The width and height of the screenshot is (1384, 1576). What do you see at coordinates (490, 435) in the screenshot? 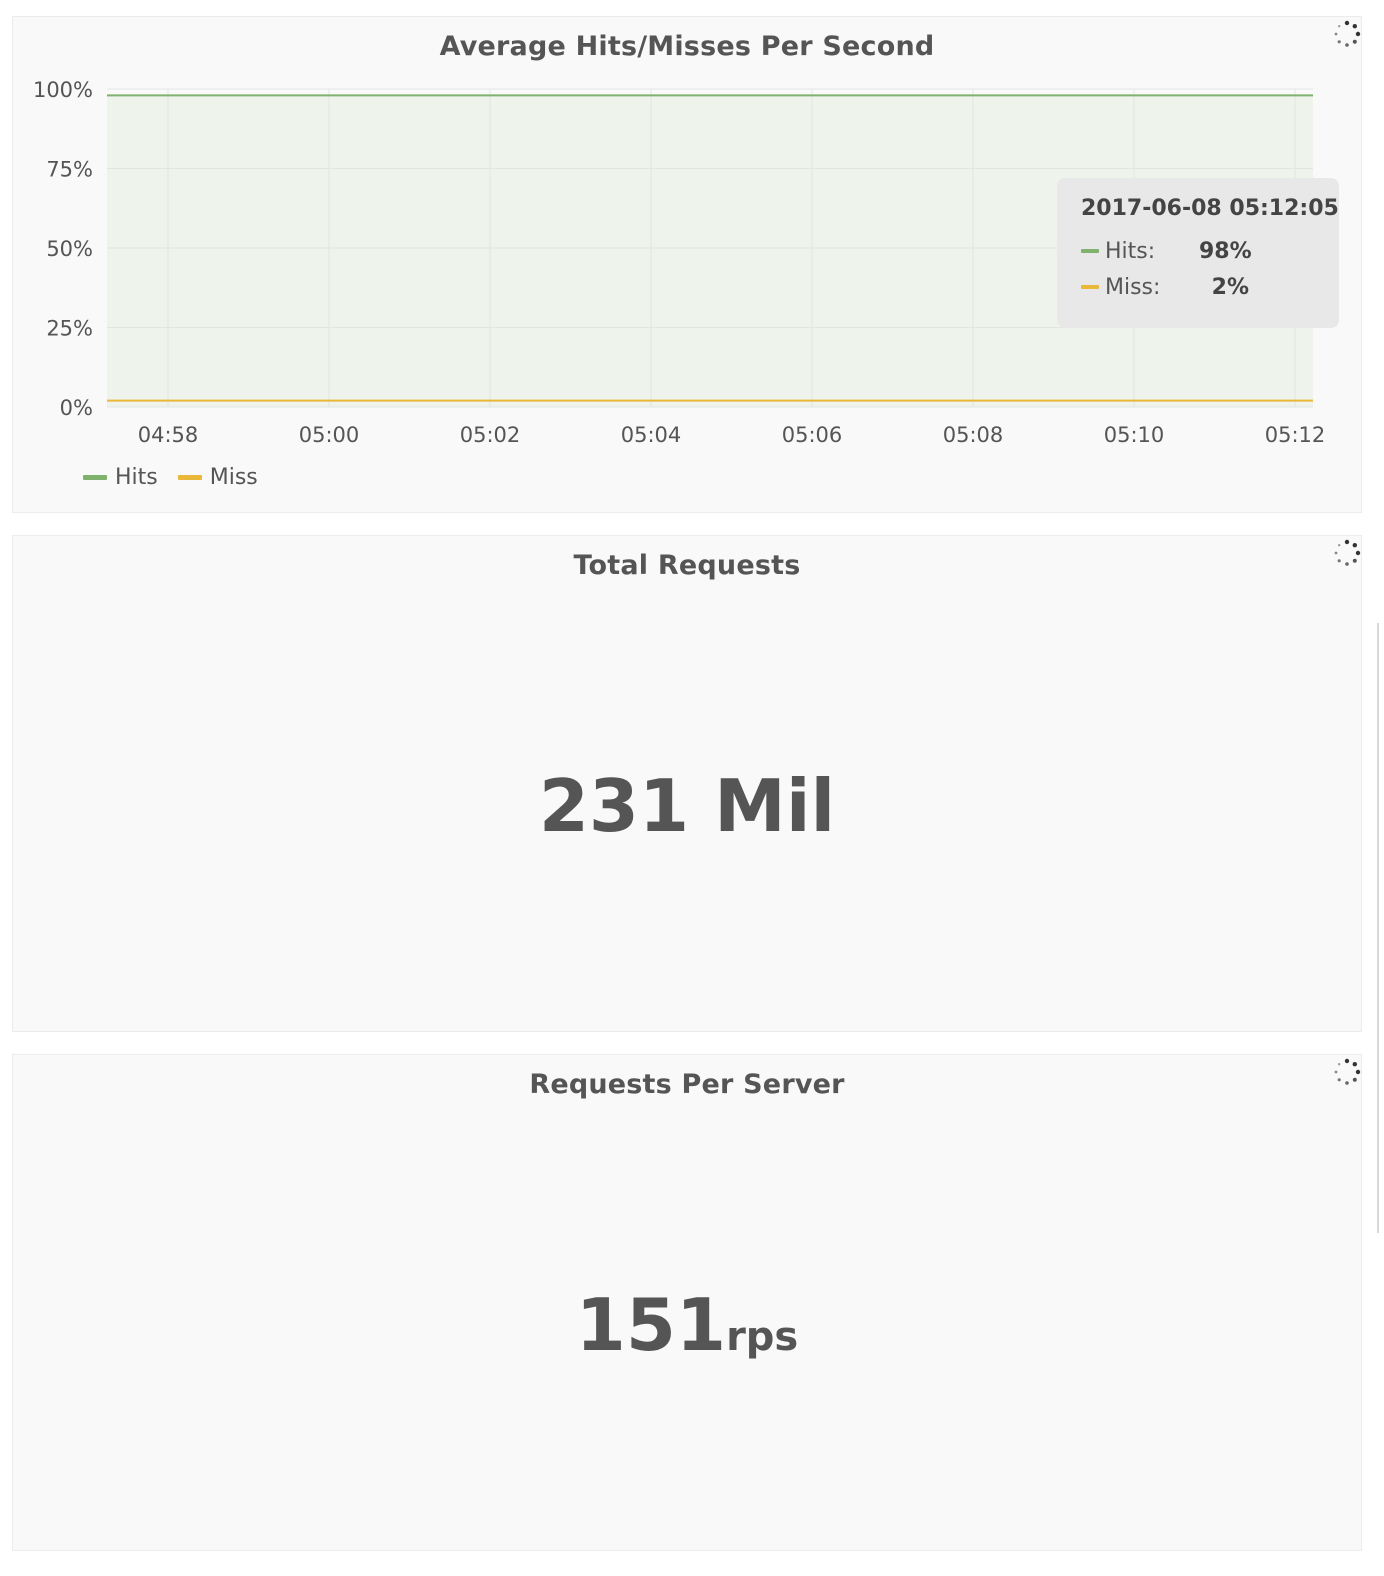
I see `x-tick-label: 05:02` at bounding box center [490, 435].